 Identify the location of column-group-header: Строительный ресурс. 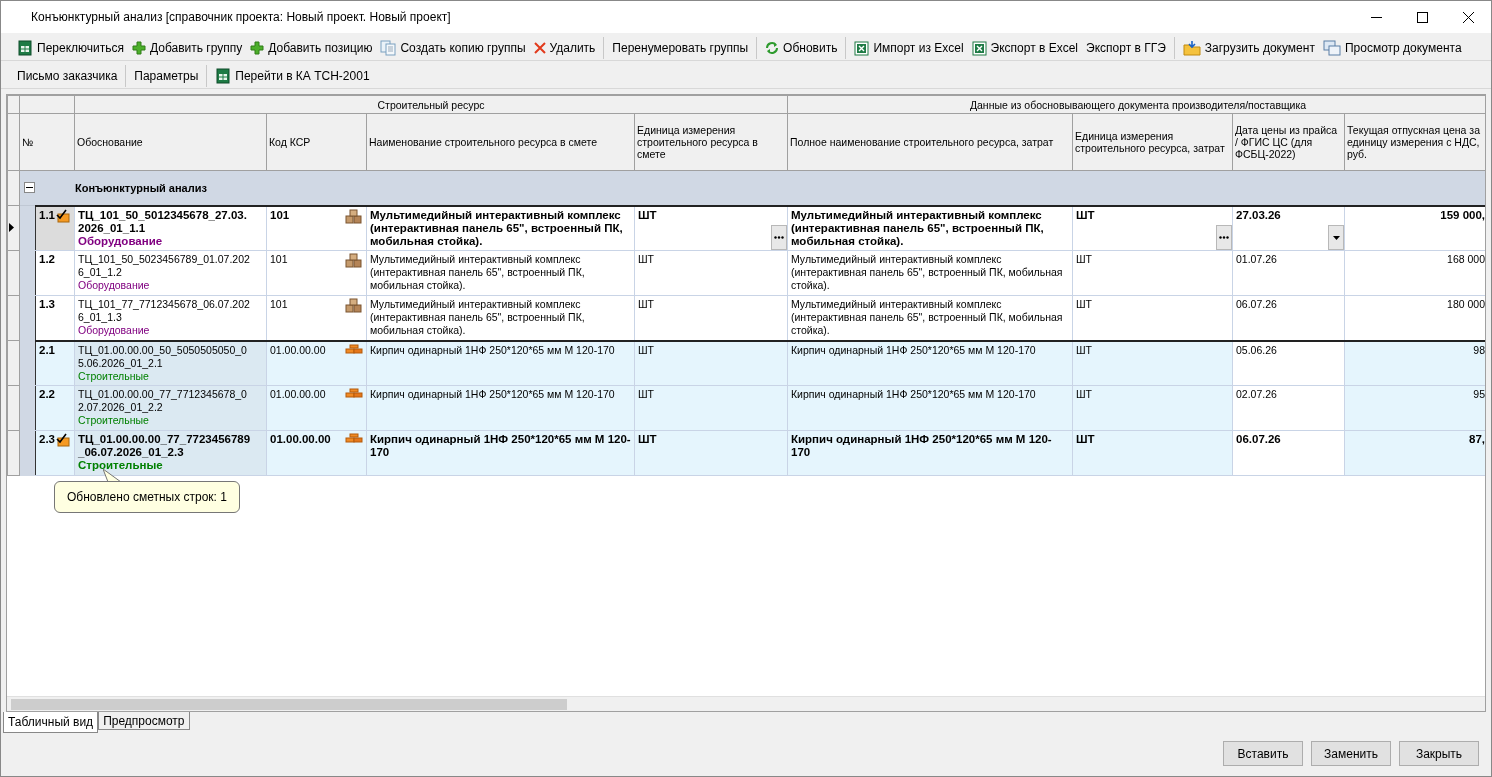
(431, 104).